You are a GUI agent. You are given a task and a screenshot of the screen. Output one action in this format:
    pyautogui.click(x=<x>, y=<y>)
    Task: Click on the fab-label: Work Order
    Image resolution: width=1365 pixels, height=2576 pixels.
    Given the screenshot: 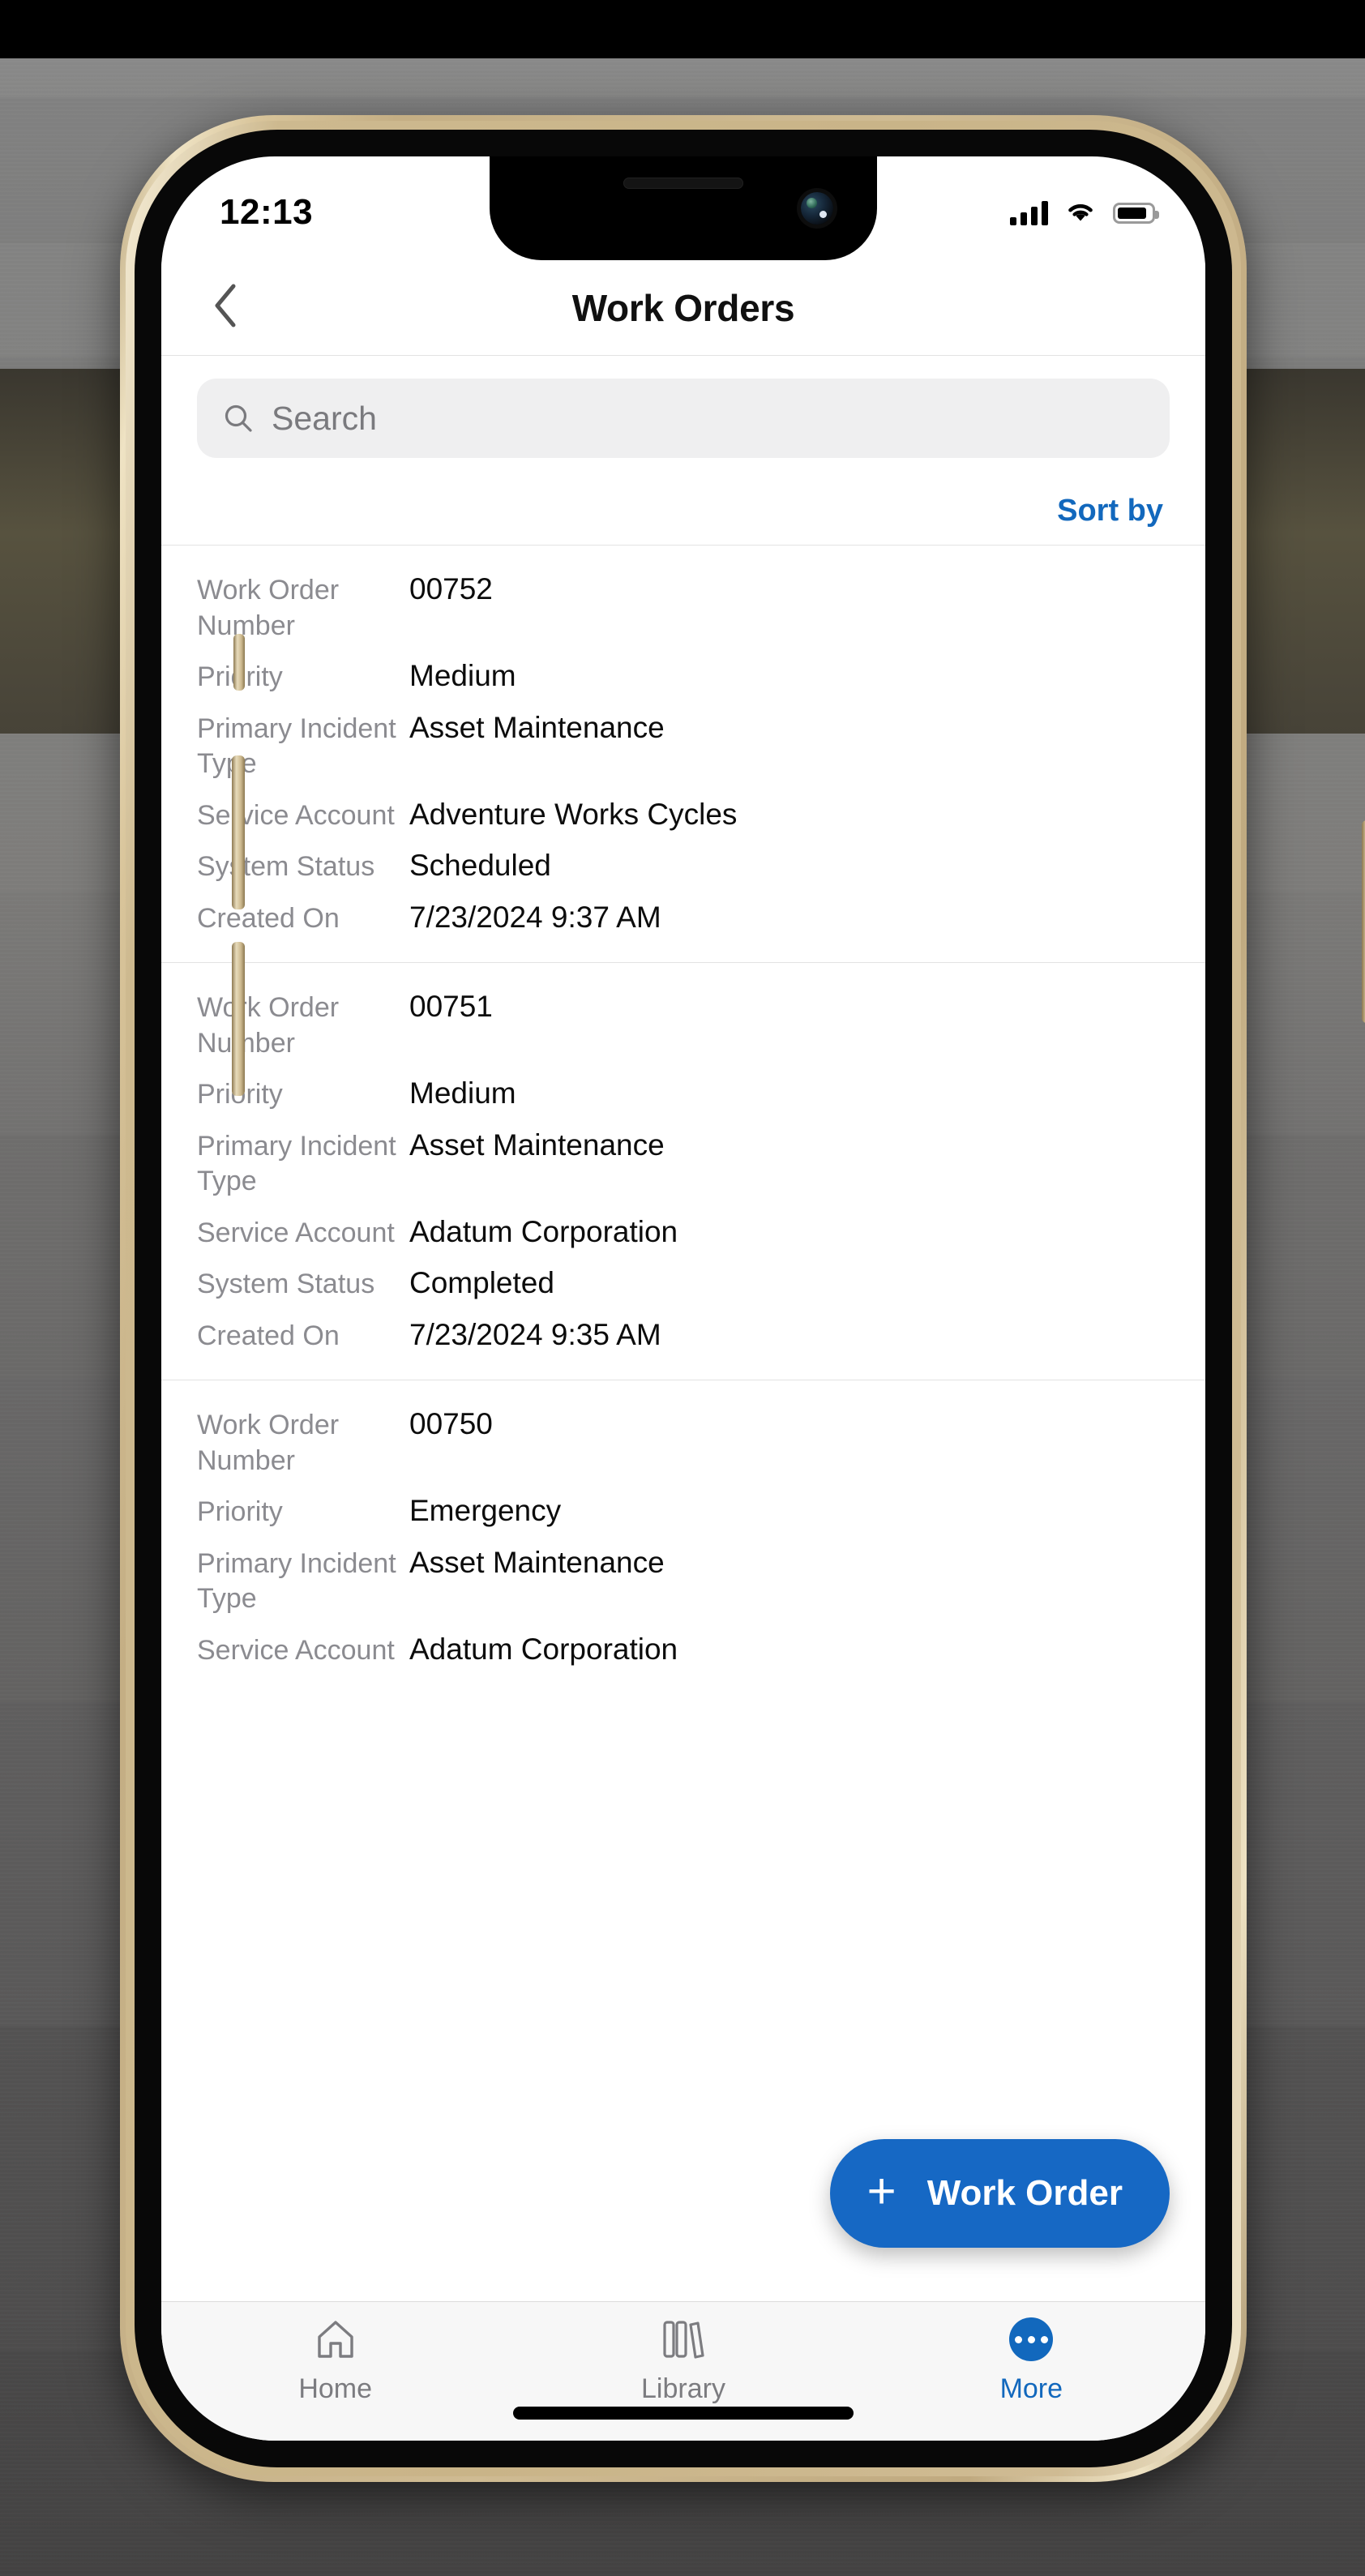 What is the action you would take?
    pyautogui.click(x=1024, y=2193)
    